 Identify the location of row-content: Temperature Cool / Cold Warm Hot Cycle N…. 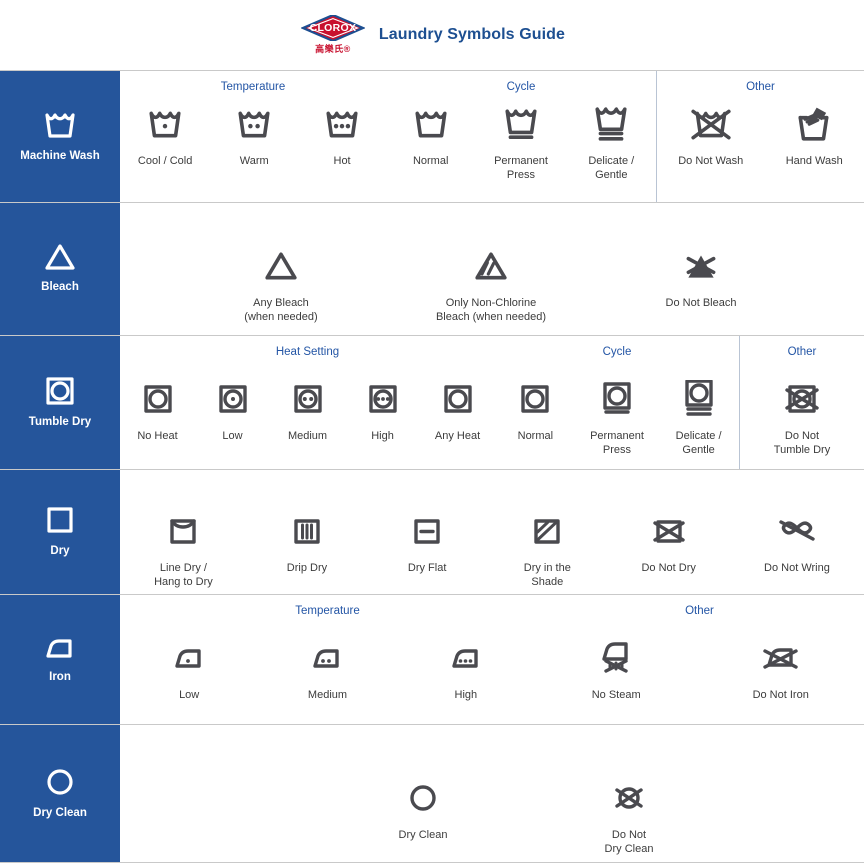
(492, 136).